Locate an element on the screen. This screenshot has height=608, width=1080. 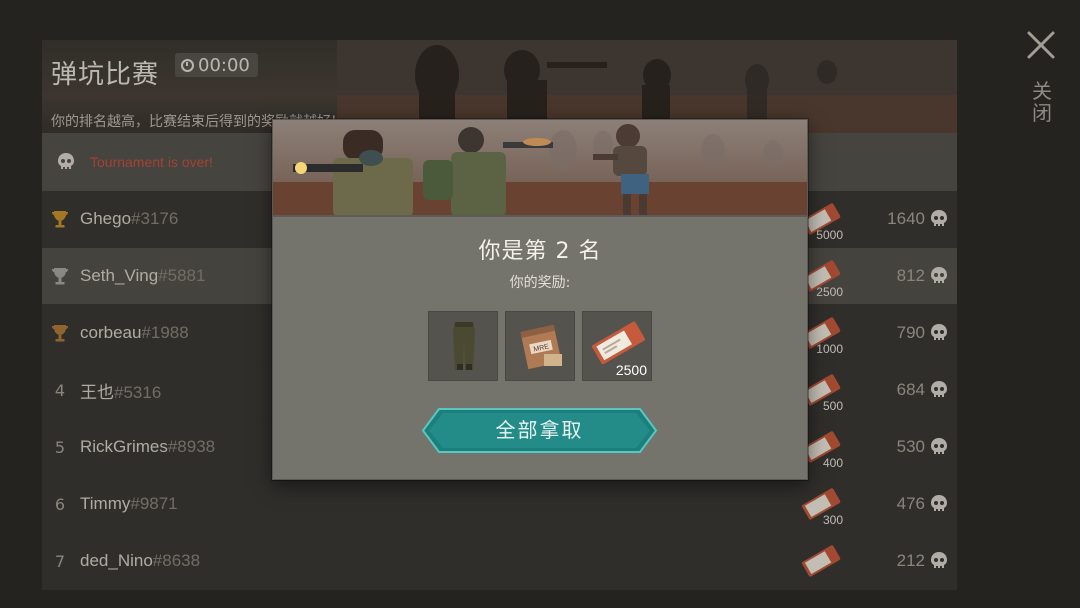
tournament-title: 弹坑比赛 is located at coordinates (105, 75).